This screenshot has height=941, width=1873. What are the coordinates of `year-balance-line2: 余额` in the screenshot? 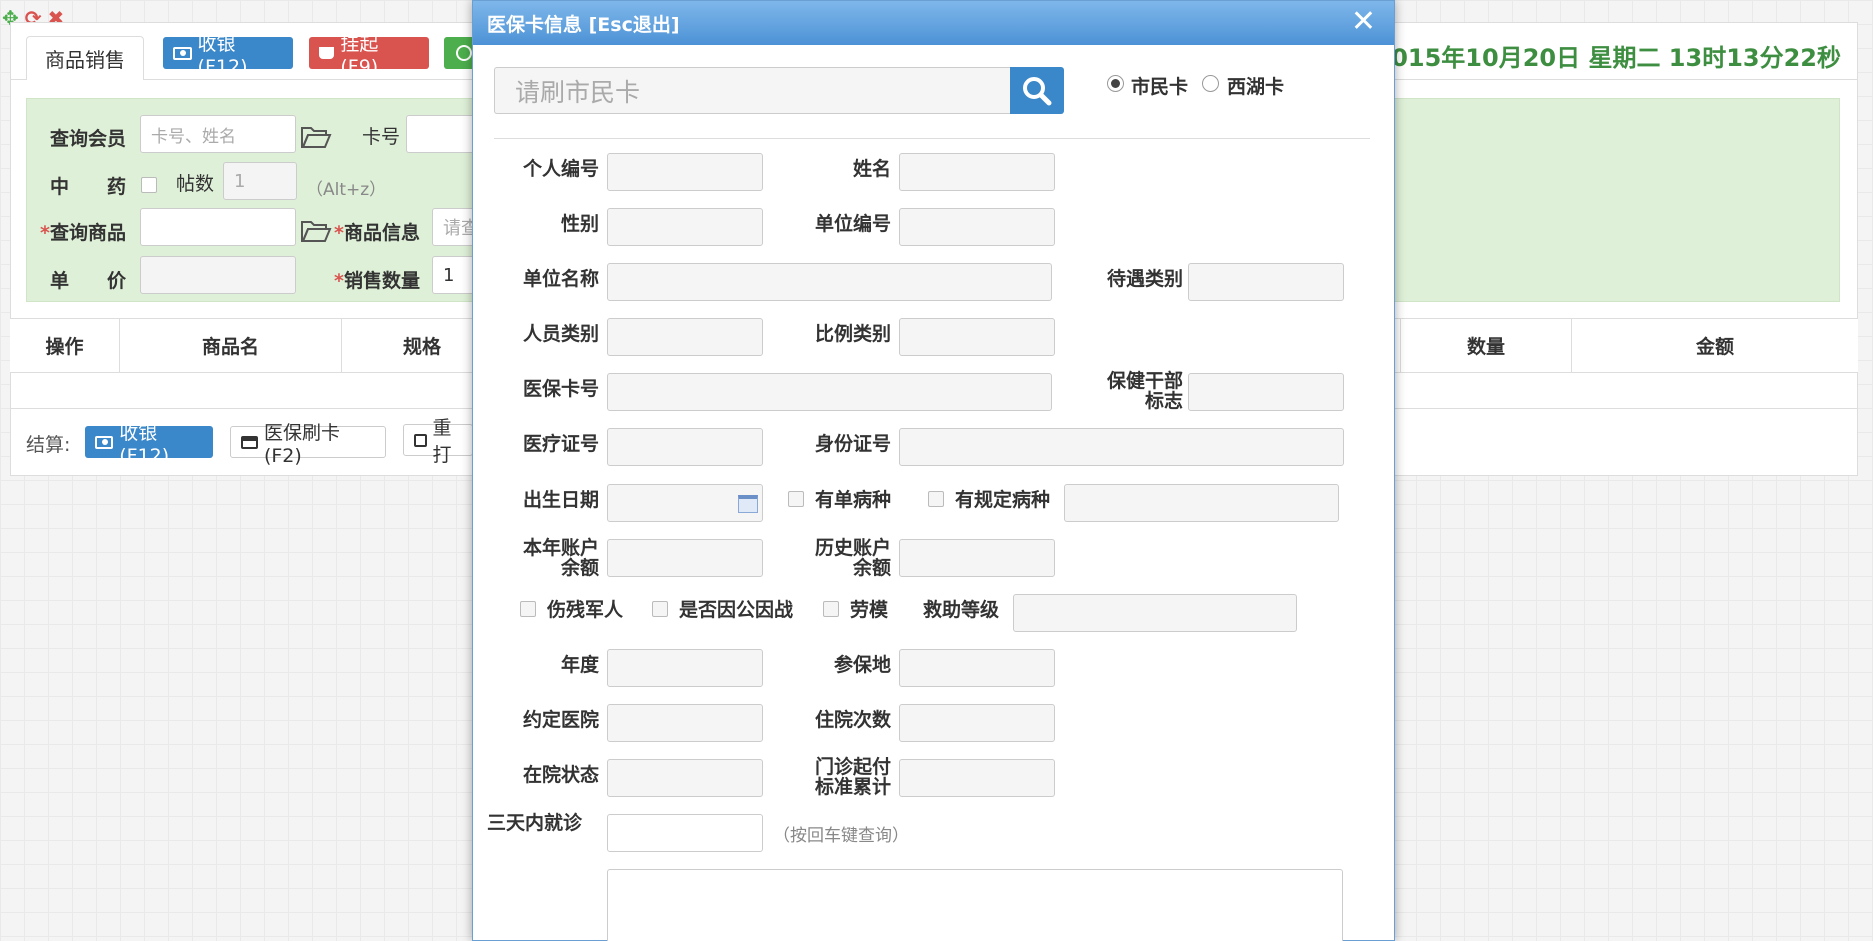 It's located at (579, 568).